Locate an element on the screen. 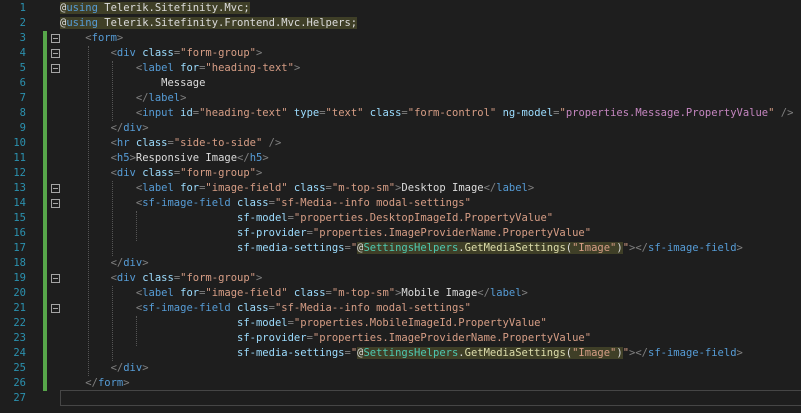 The height and width of the screenshot is (413, 801). line-number: 12 is located at coordinates (19, 173).